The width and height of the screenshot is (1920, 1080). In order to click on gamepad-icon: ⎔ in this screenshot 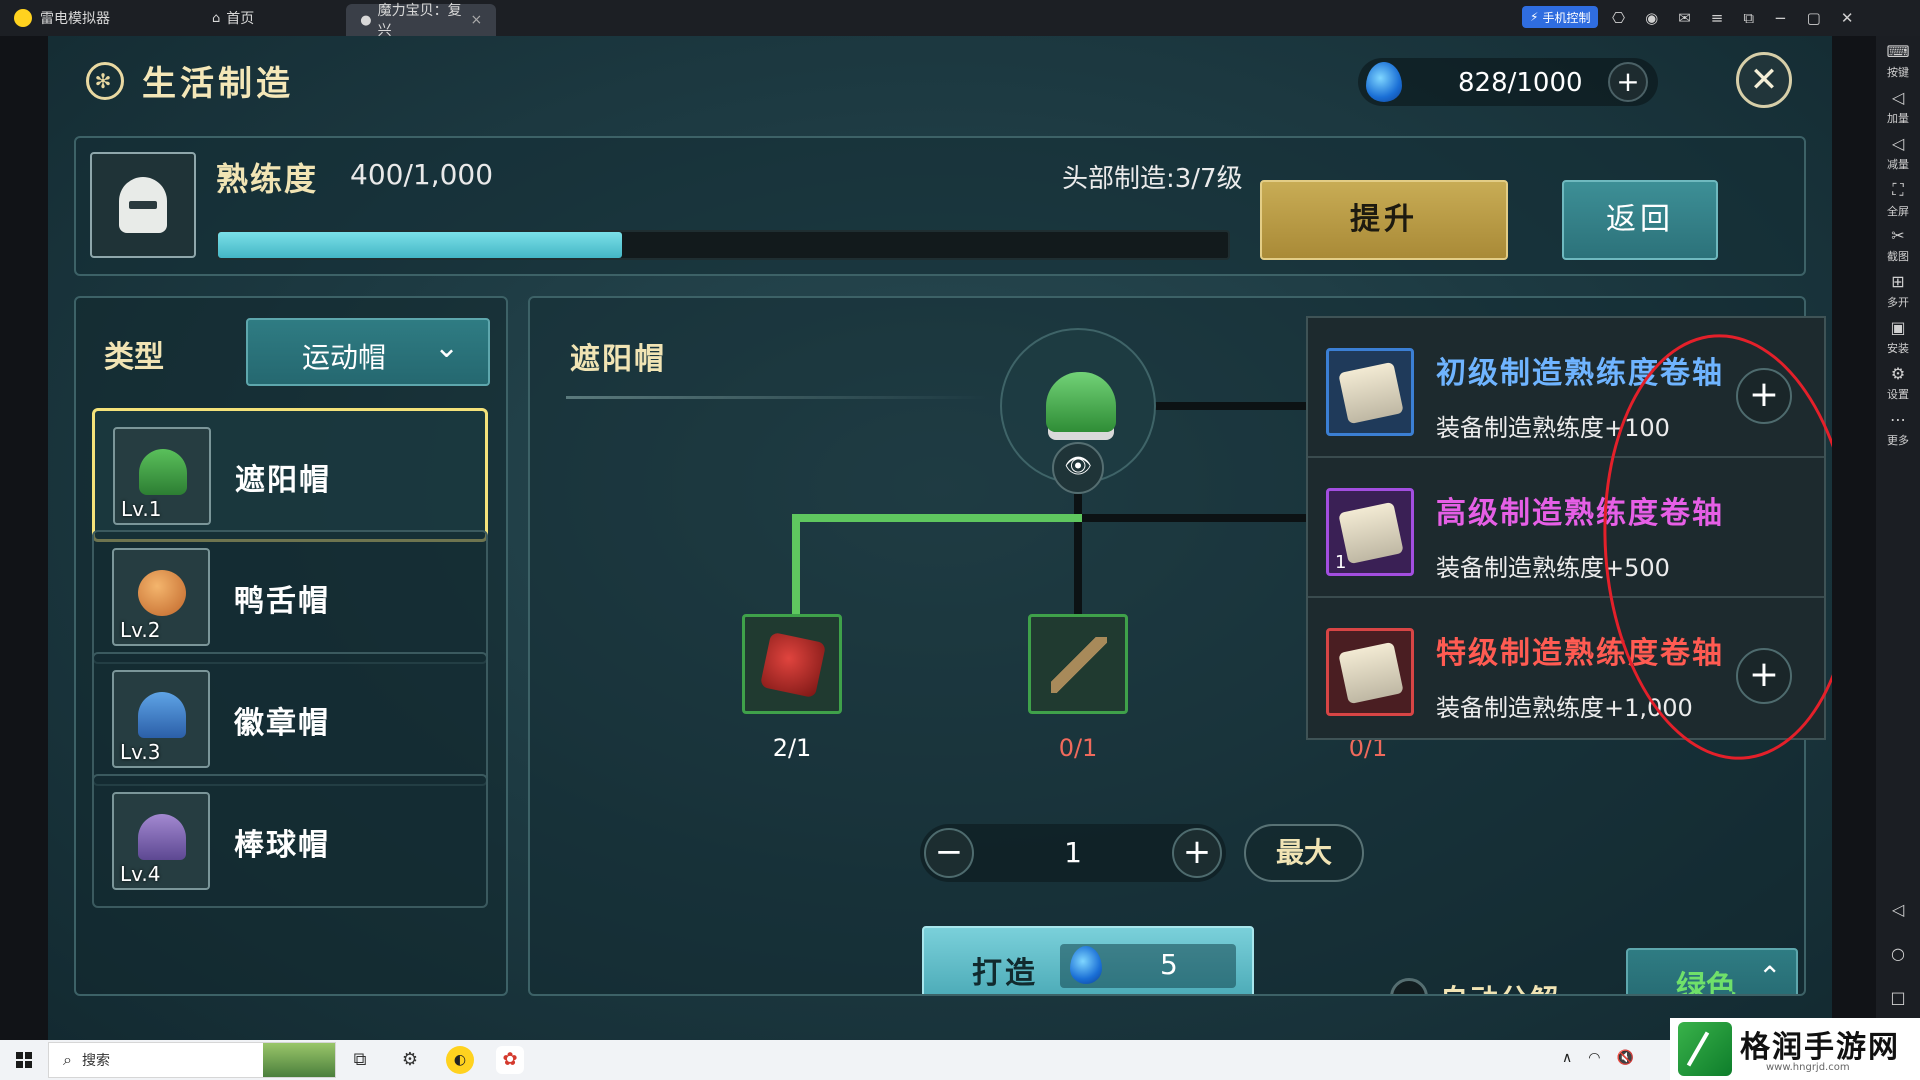, I will do `click(1618, 18)`.